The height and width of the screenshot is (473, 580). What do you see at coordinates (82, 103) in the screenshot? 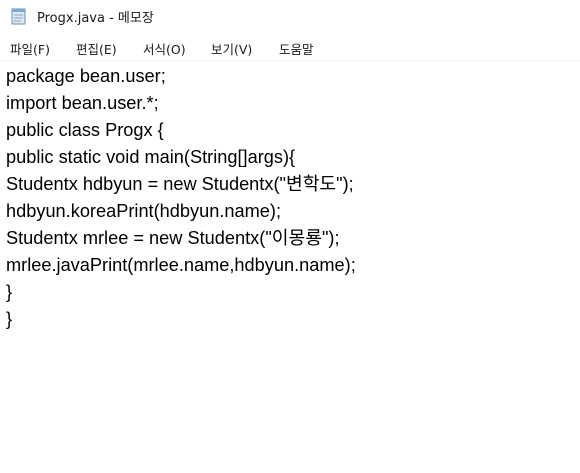
I see `text-line: import bean.user.*;` at bounding box center [82, 103].